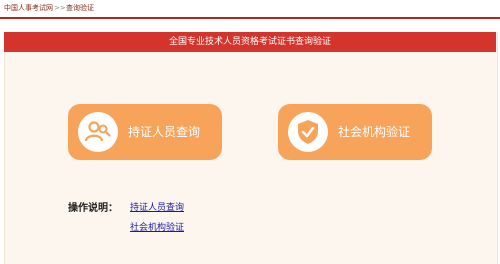 Image resolution: width=500 pixels, height=264 pixels. Describe the element at coordinates (250, 18) in the screenshot. I see `top-divider` at that location.